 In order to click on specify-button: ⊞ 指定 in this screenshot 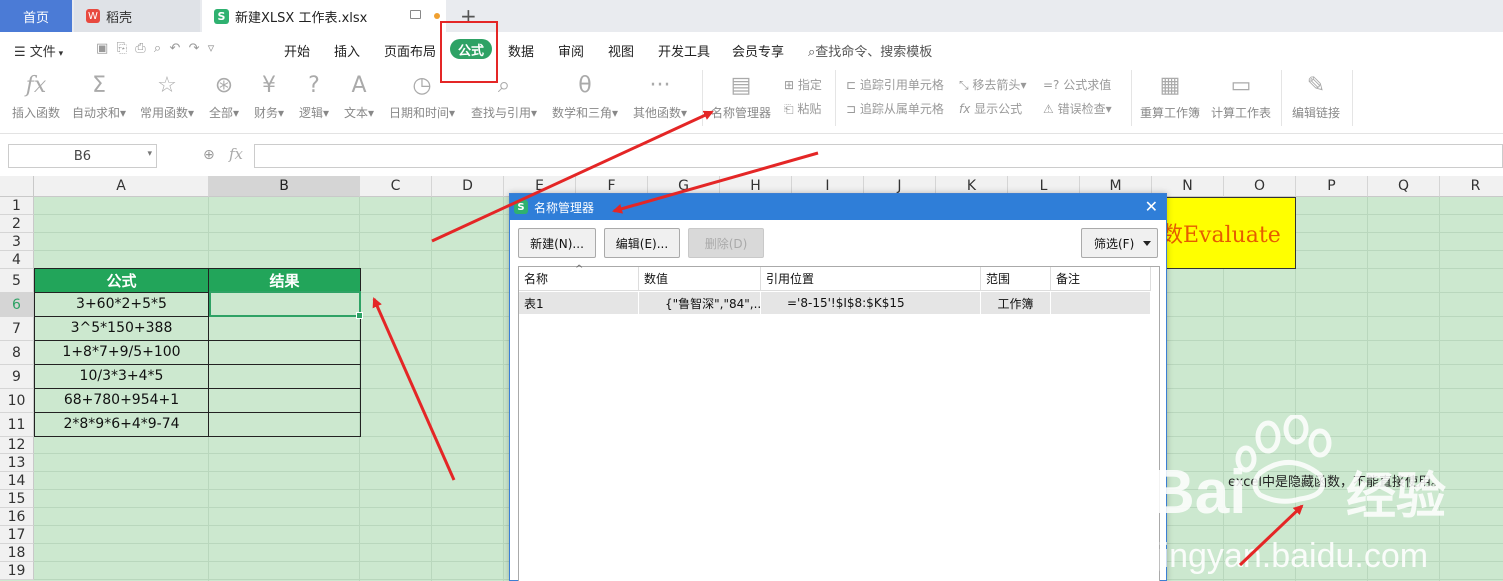, I will do `click(803, 84)`.